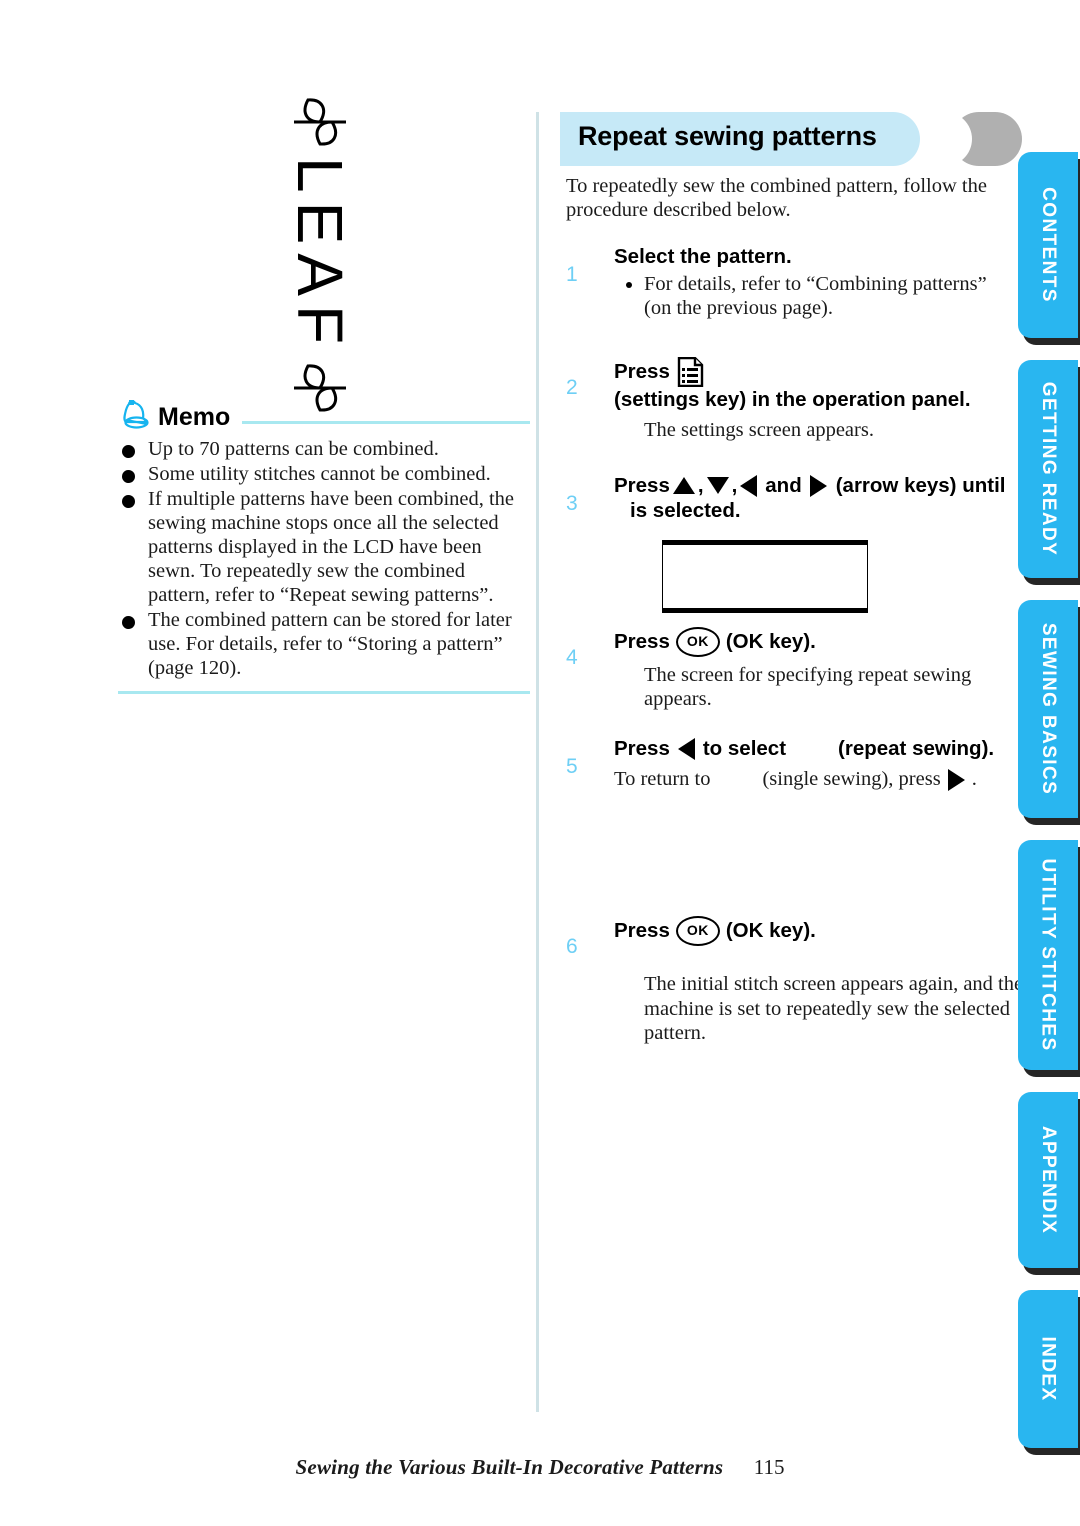  I want to click on sidebar-item-label: CONTENTS, so click(1049, 245).